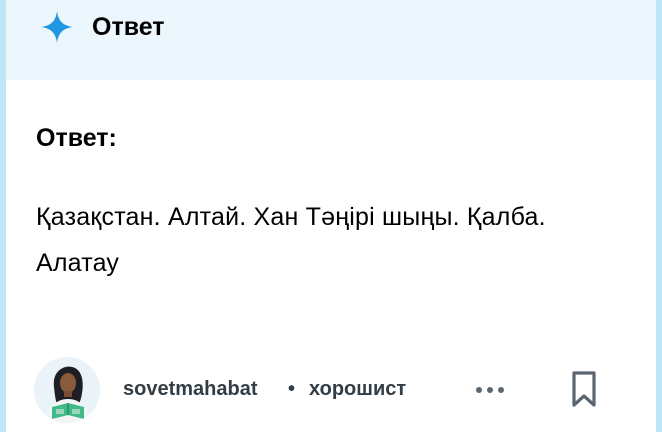  Describe the element at coordinates (57, 27) in the screenshot. I see `sparkle-icon` at that location.